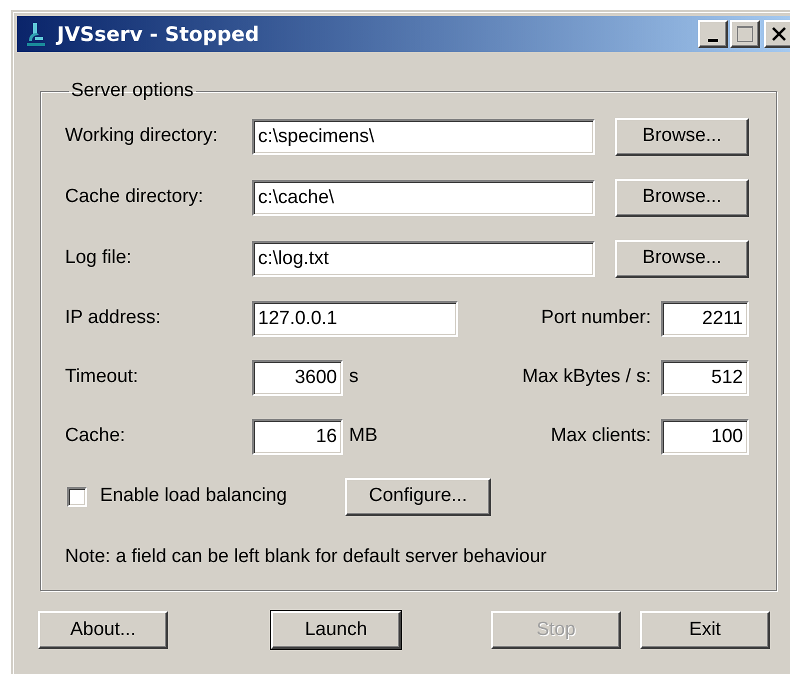 This screenshot has height=674, width=790. What do you see at coordinates (363, 436) in the screenshot?
I see `unit-label: MB` at bounding box center [363, 436].